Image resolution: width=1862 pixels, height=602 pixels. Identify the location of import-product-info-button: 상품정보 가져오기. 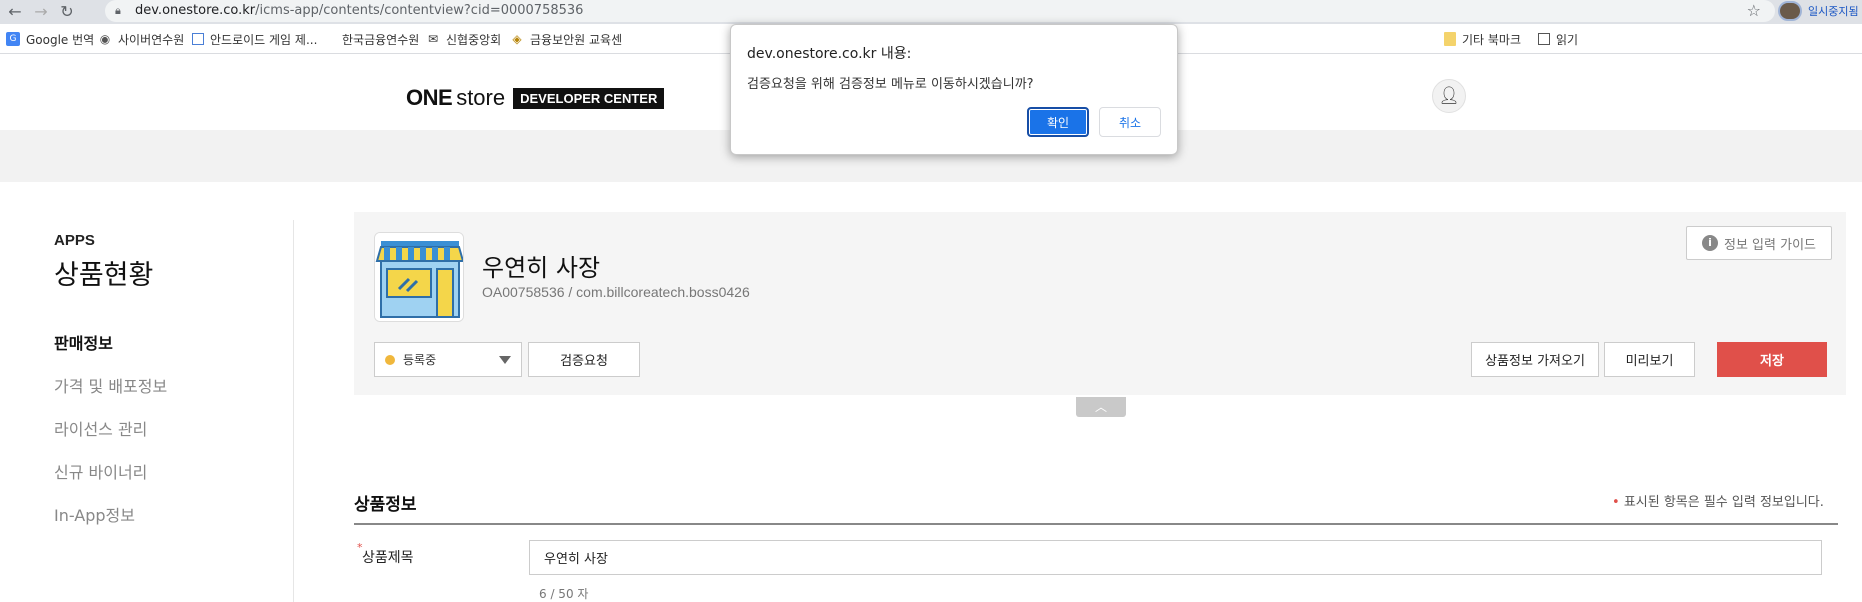
(1535, 359).